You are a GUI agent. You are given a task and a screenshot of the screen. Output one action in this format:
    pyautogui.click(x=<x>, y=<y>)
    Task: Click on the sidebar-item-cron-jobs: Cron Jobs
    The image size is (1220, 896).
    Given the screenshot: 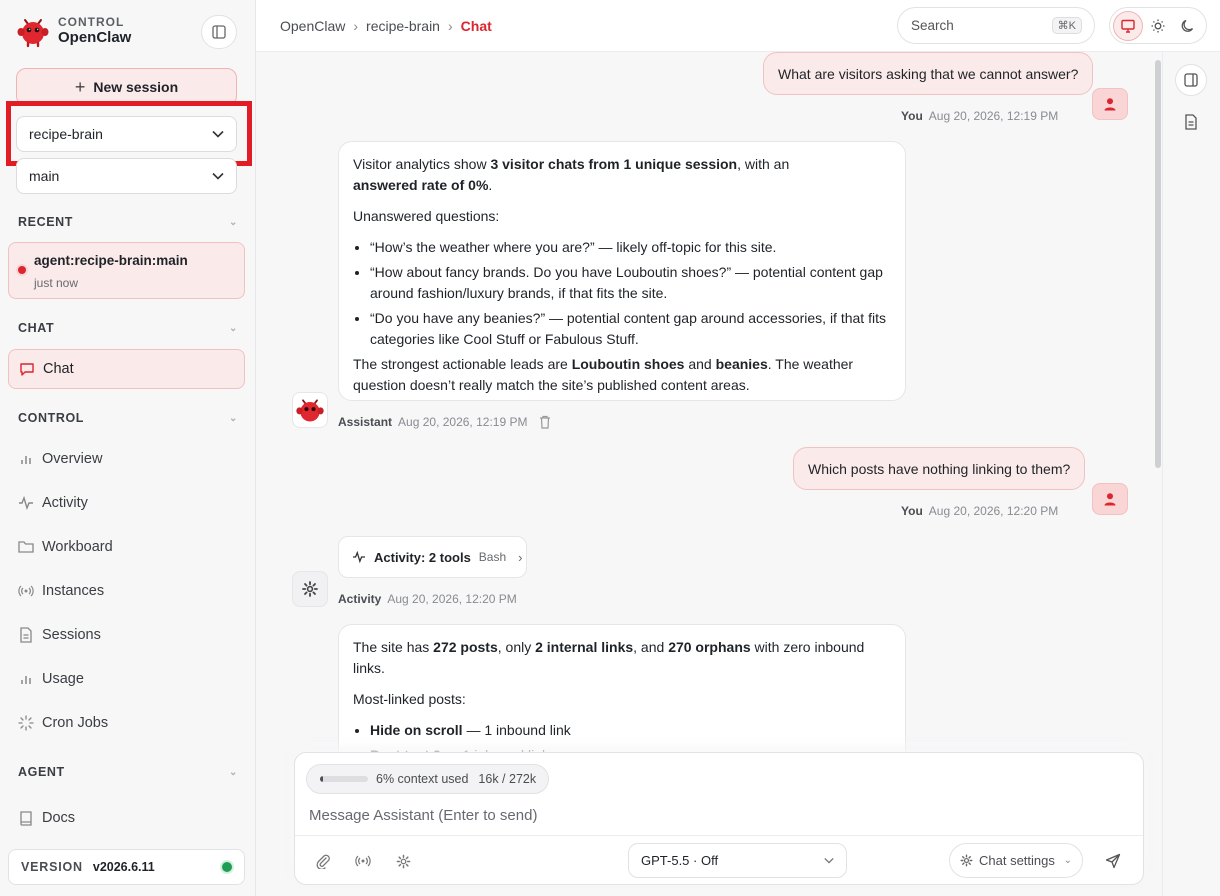 What is the action you would take?
    pyautogui.click(x=128, y=723)
    